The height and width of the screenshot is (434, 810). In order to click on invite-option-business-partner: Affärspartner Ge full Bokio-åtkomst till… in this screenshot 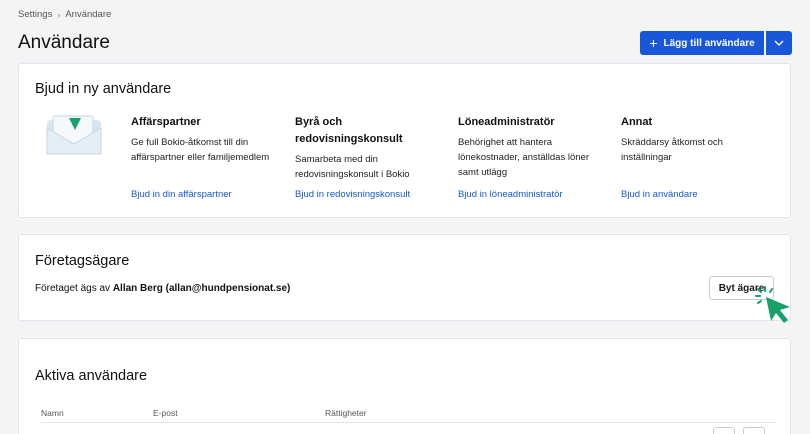, I will do `click(201, 139)`.